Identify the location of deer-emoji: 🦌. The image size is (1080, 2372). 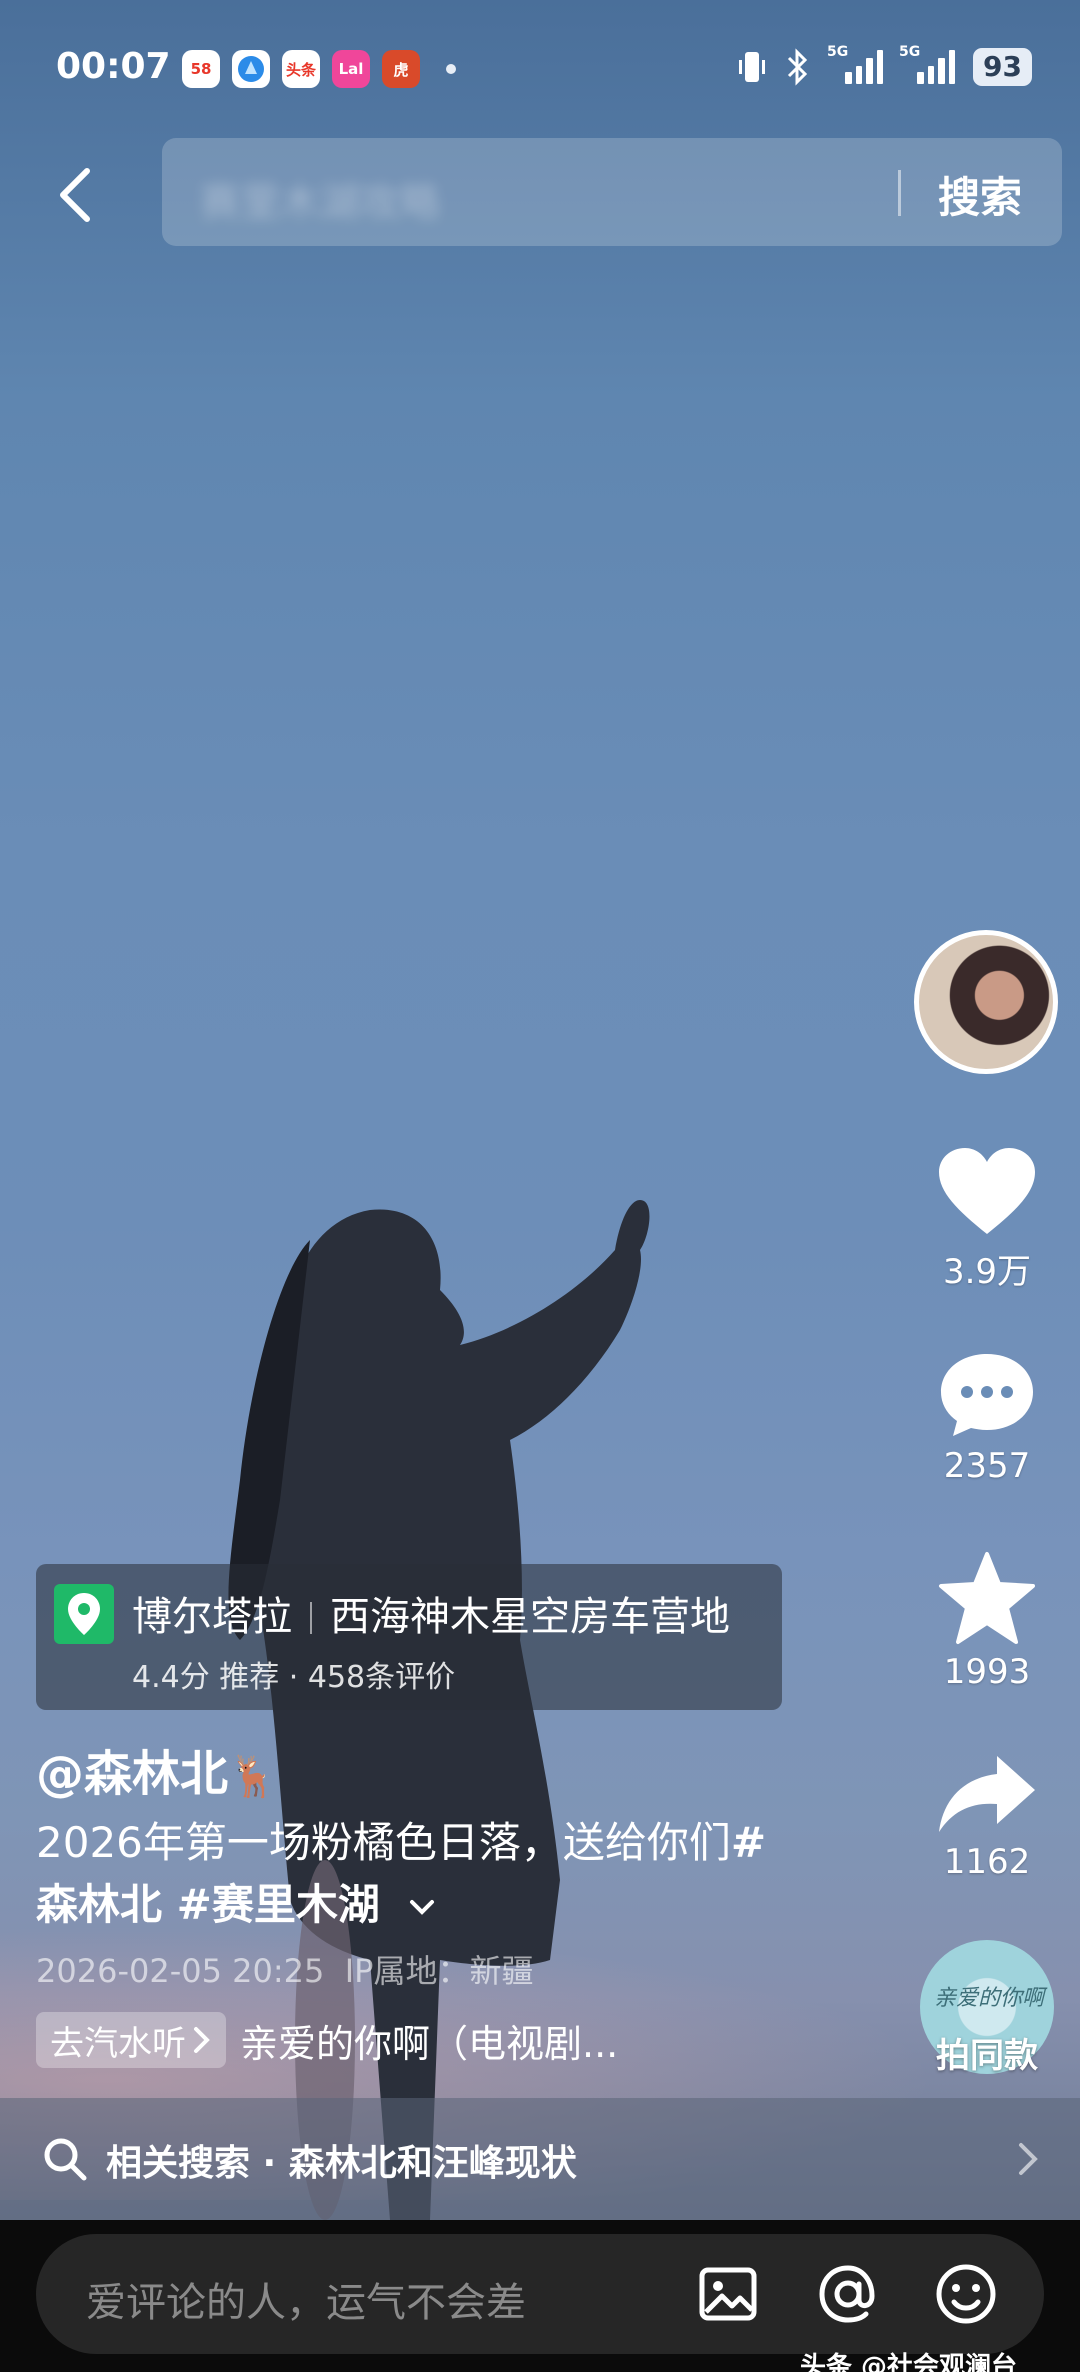
(253, 1777).